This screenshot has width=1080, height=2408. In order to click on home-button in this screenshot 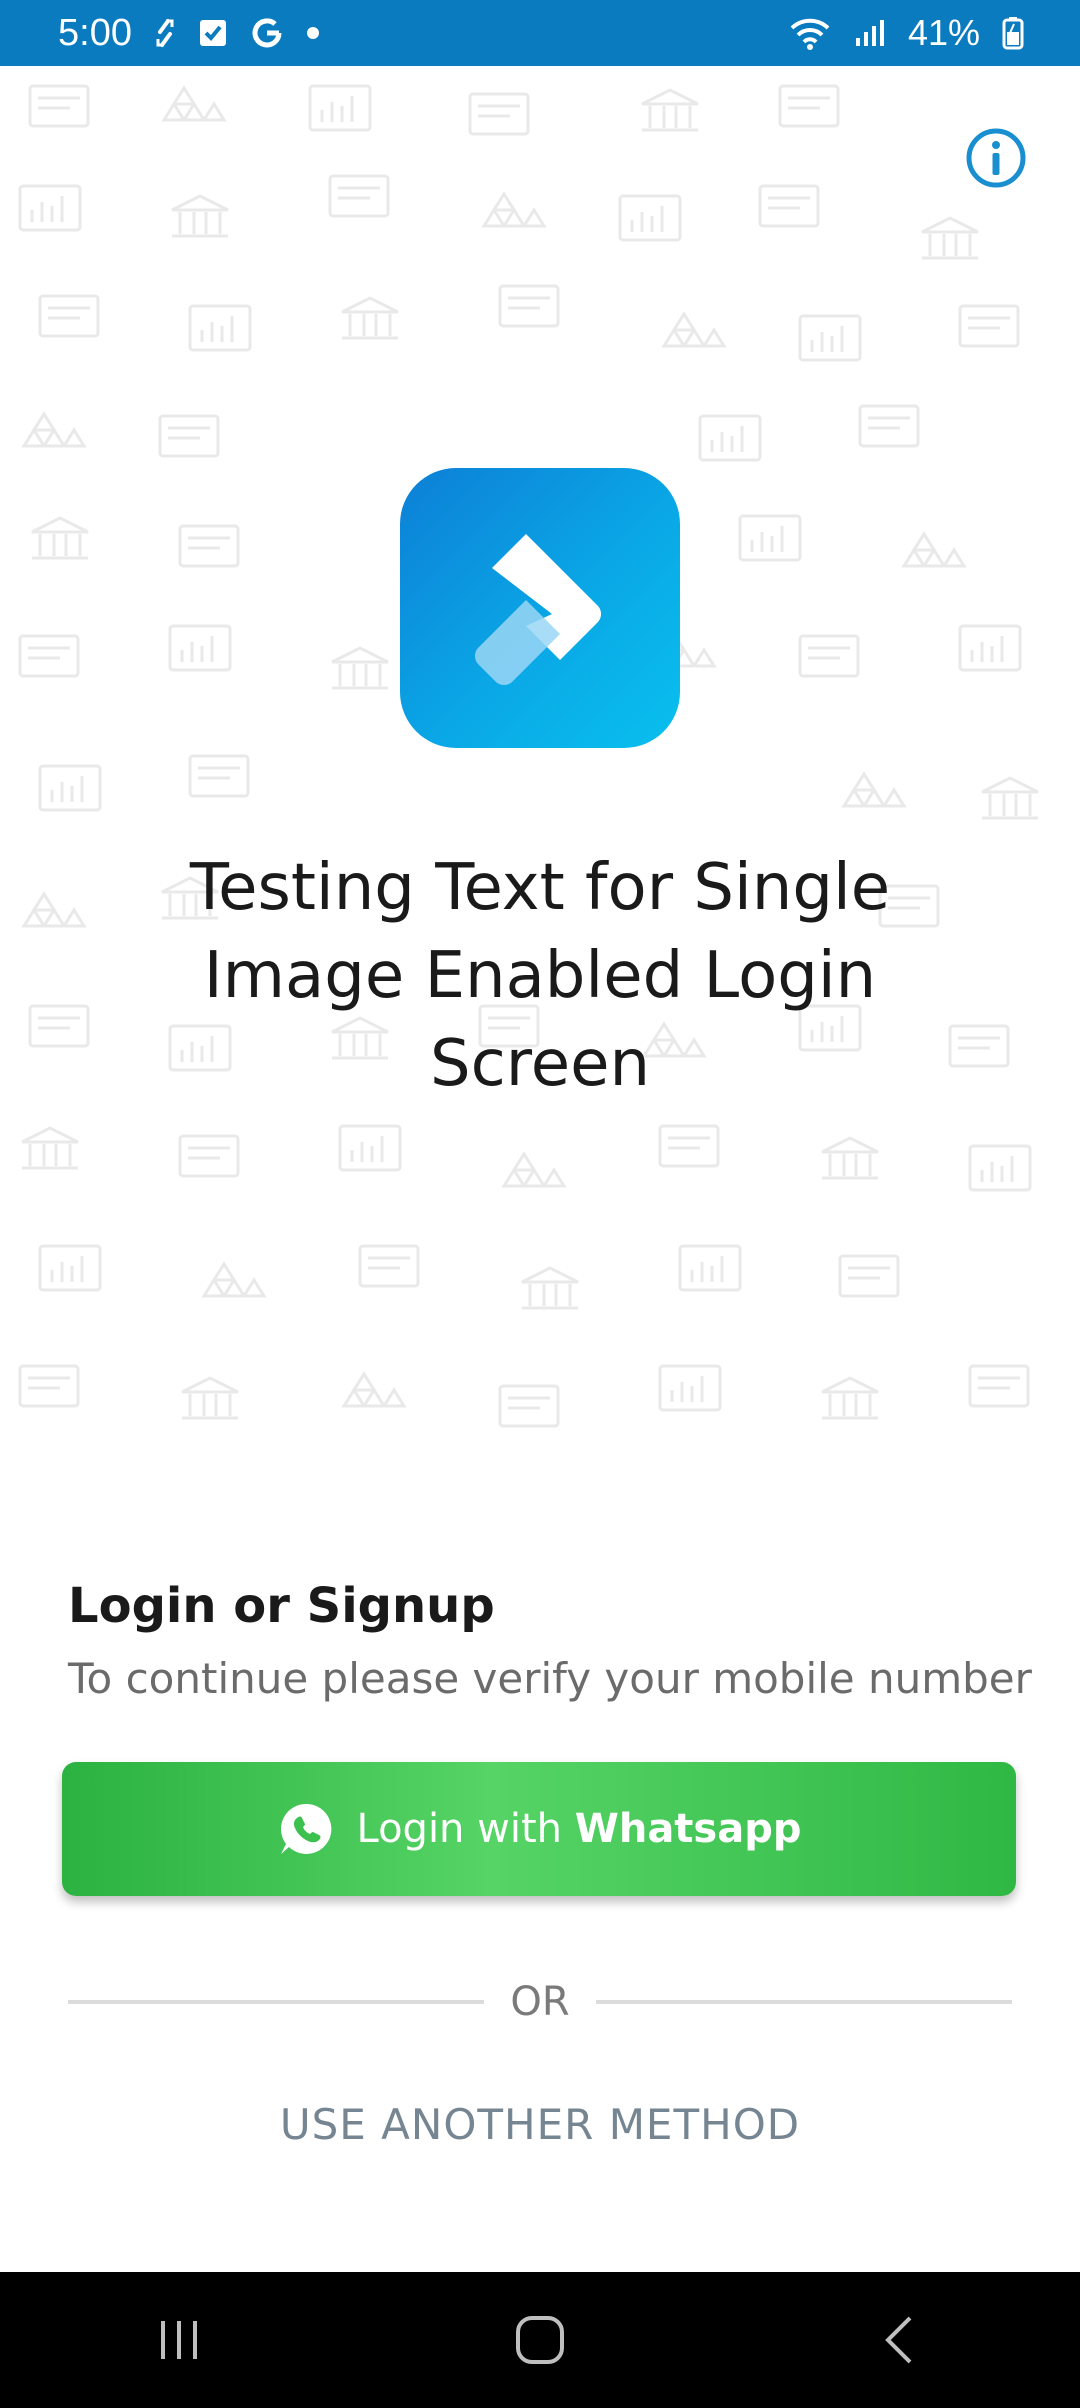, I will do `click(540, 2340)`.